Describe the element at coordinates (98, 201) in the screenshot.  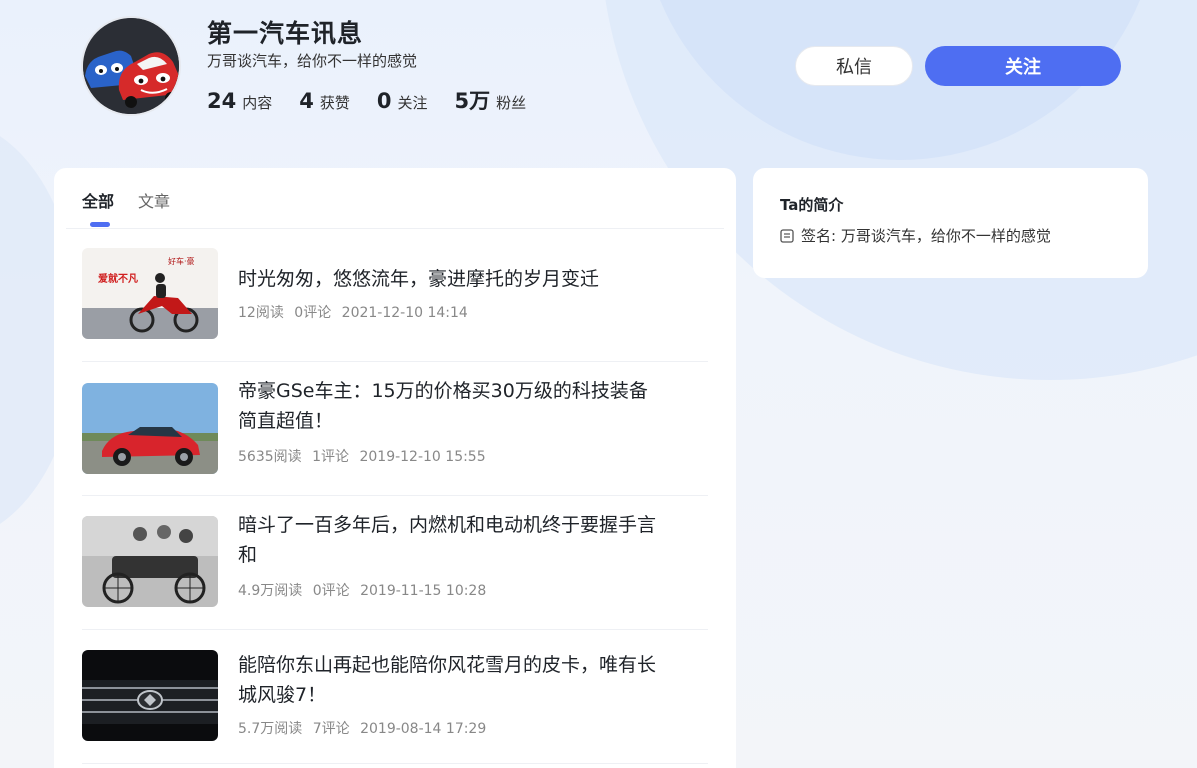
I see `tab-label: 全部` at that location.